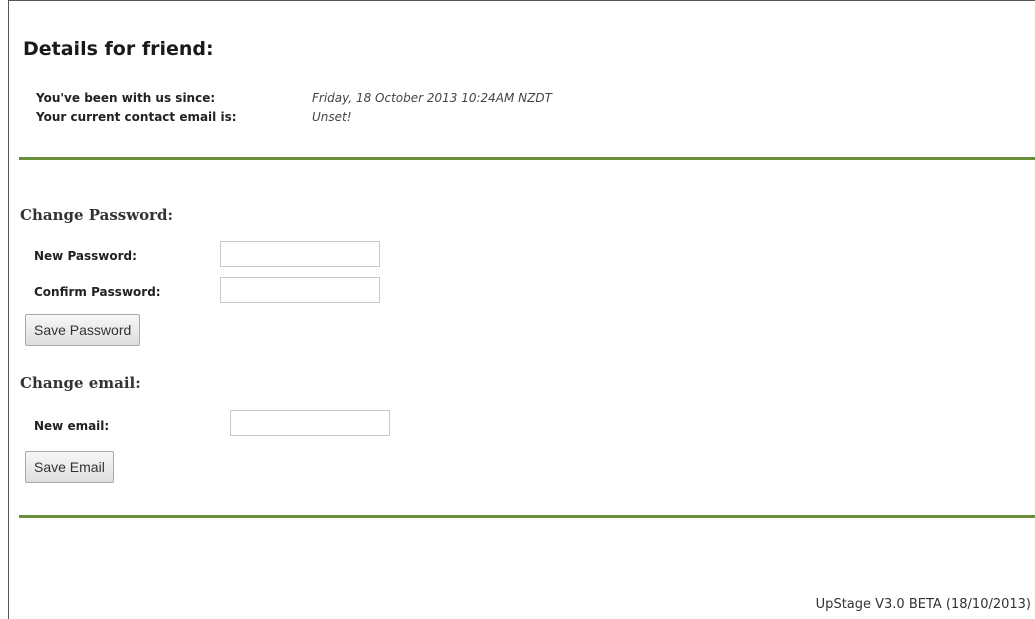  Describe the element at coordinates (83, 330) in the screenshot. I see `save-password-button: Save Password` at that location.